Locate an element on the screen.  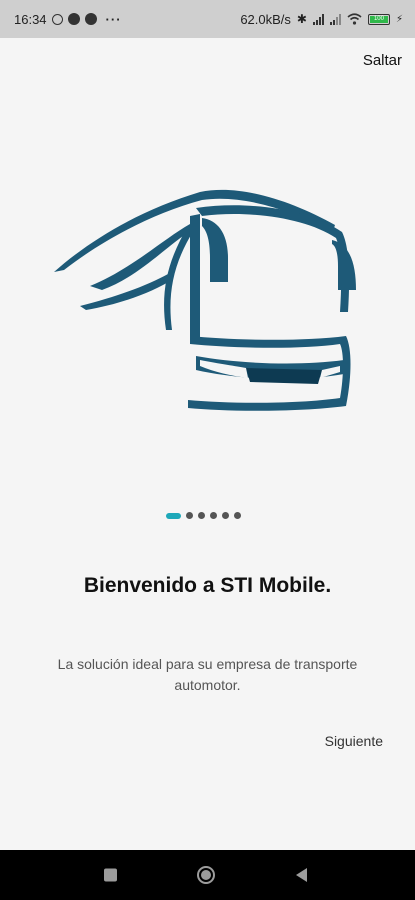
skip-button: Saltar is located at coordinates (382, 60).